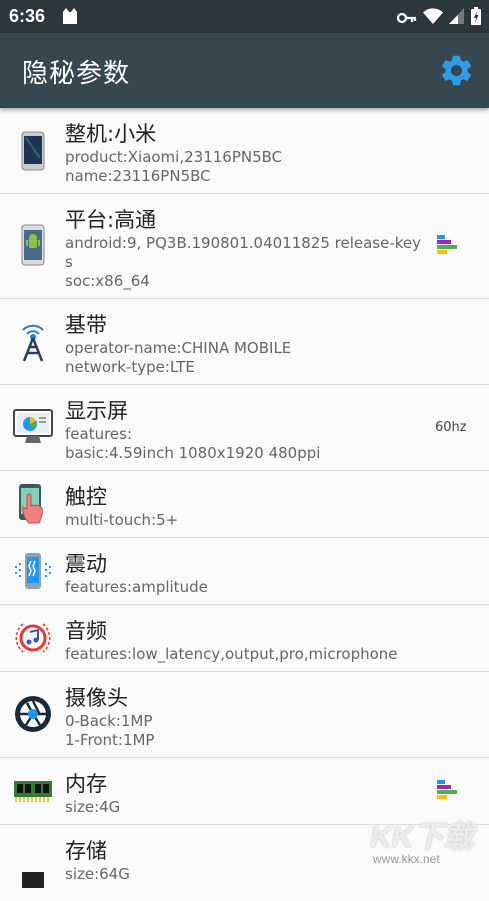 The height and width of the screenshot is (901, 489). Describe the element at coordinates (33, 638) in the screenshot. I see `music-icon` at that location.